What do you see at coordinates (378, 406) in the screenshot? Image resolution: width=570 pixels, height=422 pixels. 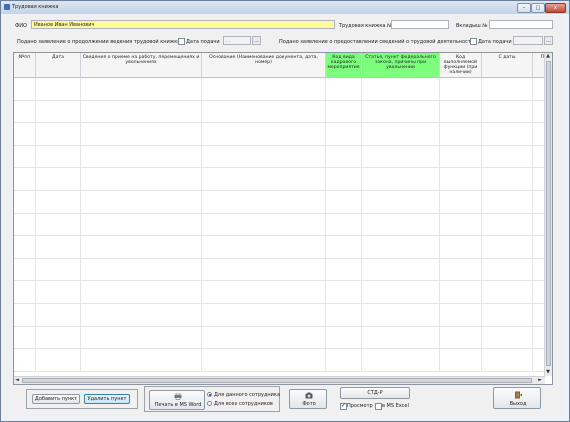 I see `excel-checkbox` at bounding box center [378, 406].